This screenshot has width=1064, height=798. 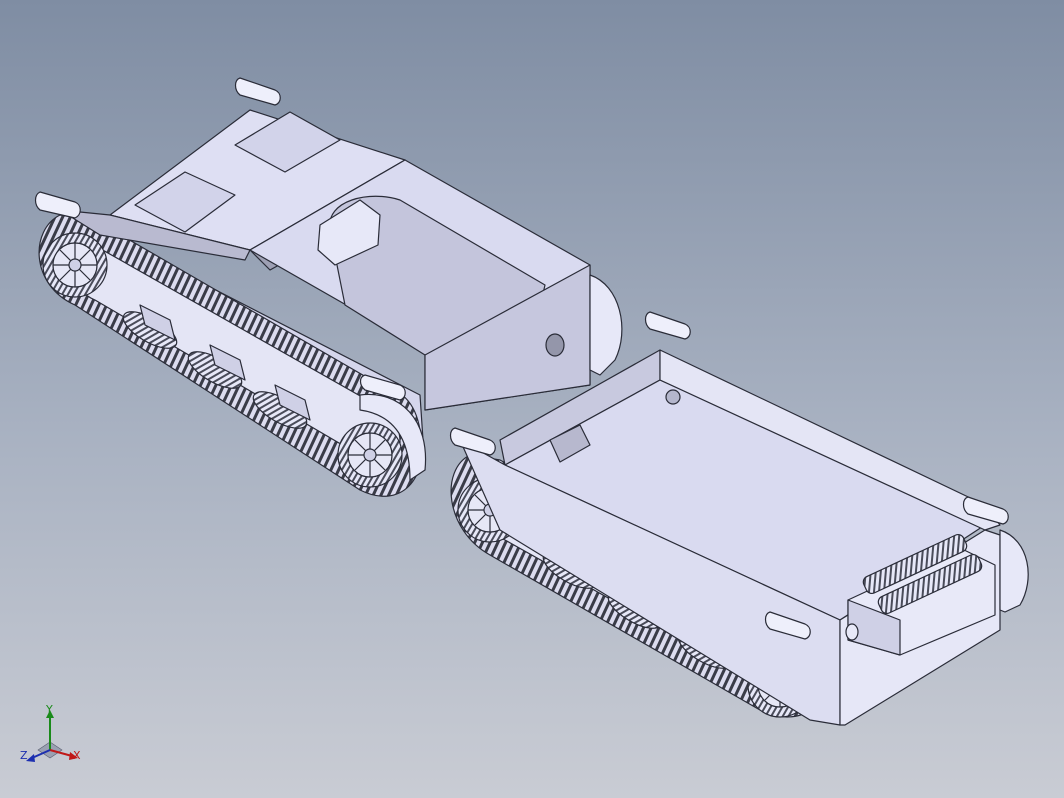 What do you see at coordinates (606, 325) in the screenshot?
I see `rear-right-wheel-edge` at bounding box center [606, 325].